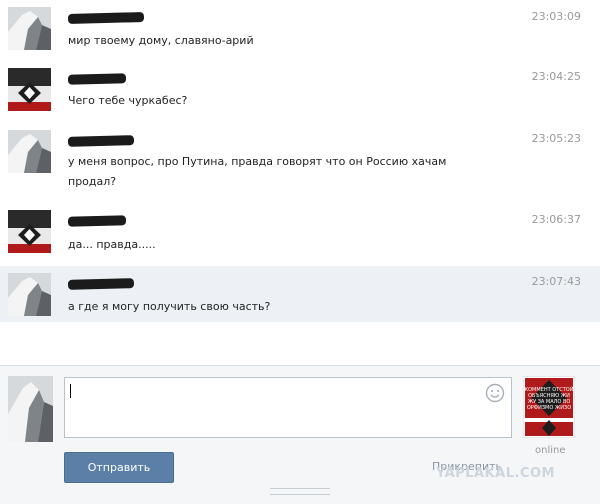  What do you see at coordinates (556, 281) in the screenshot?
I see `message-time: 23:07:43` at bounding box center [556, 281].